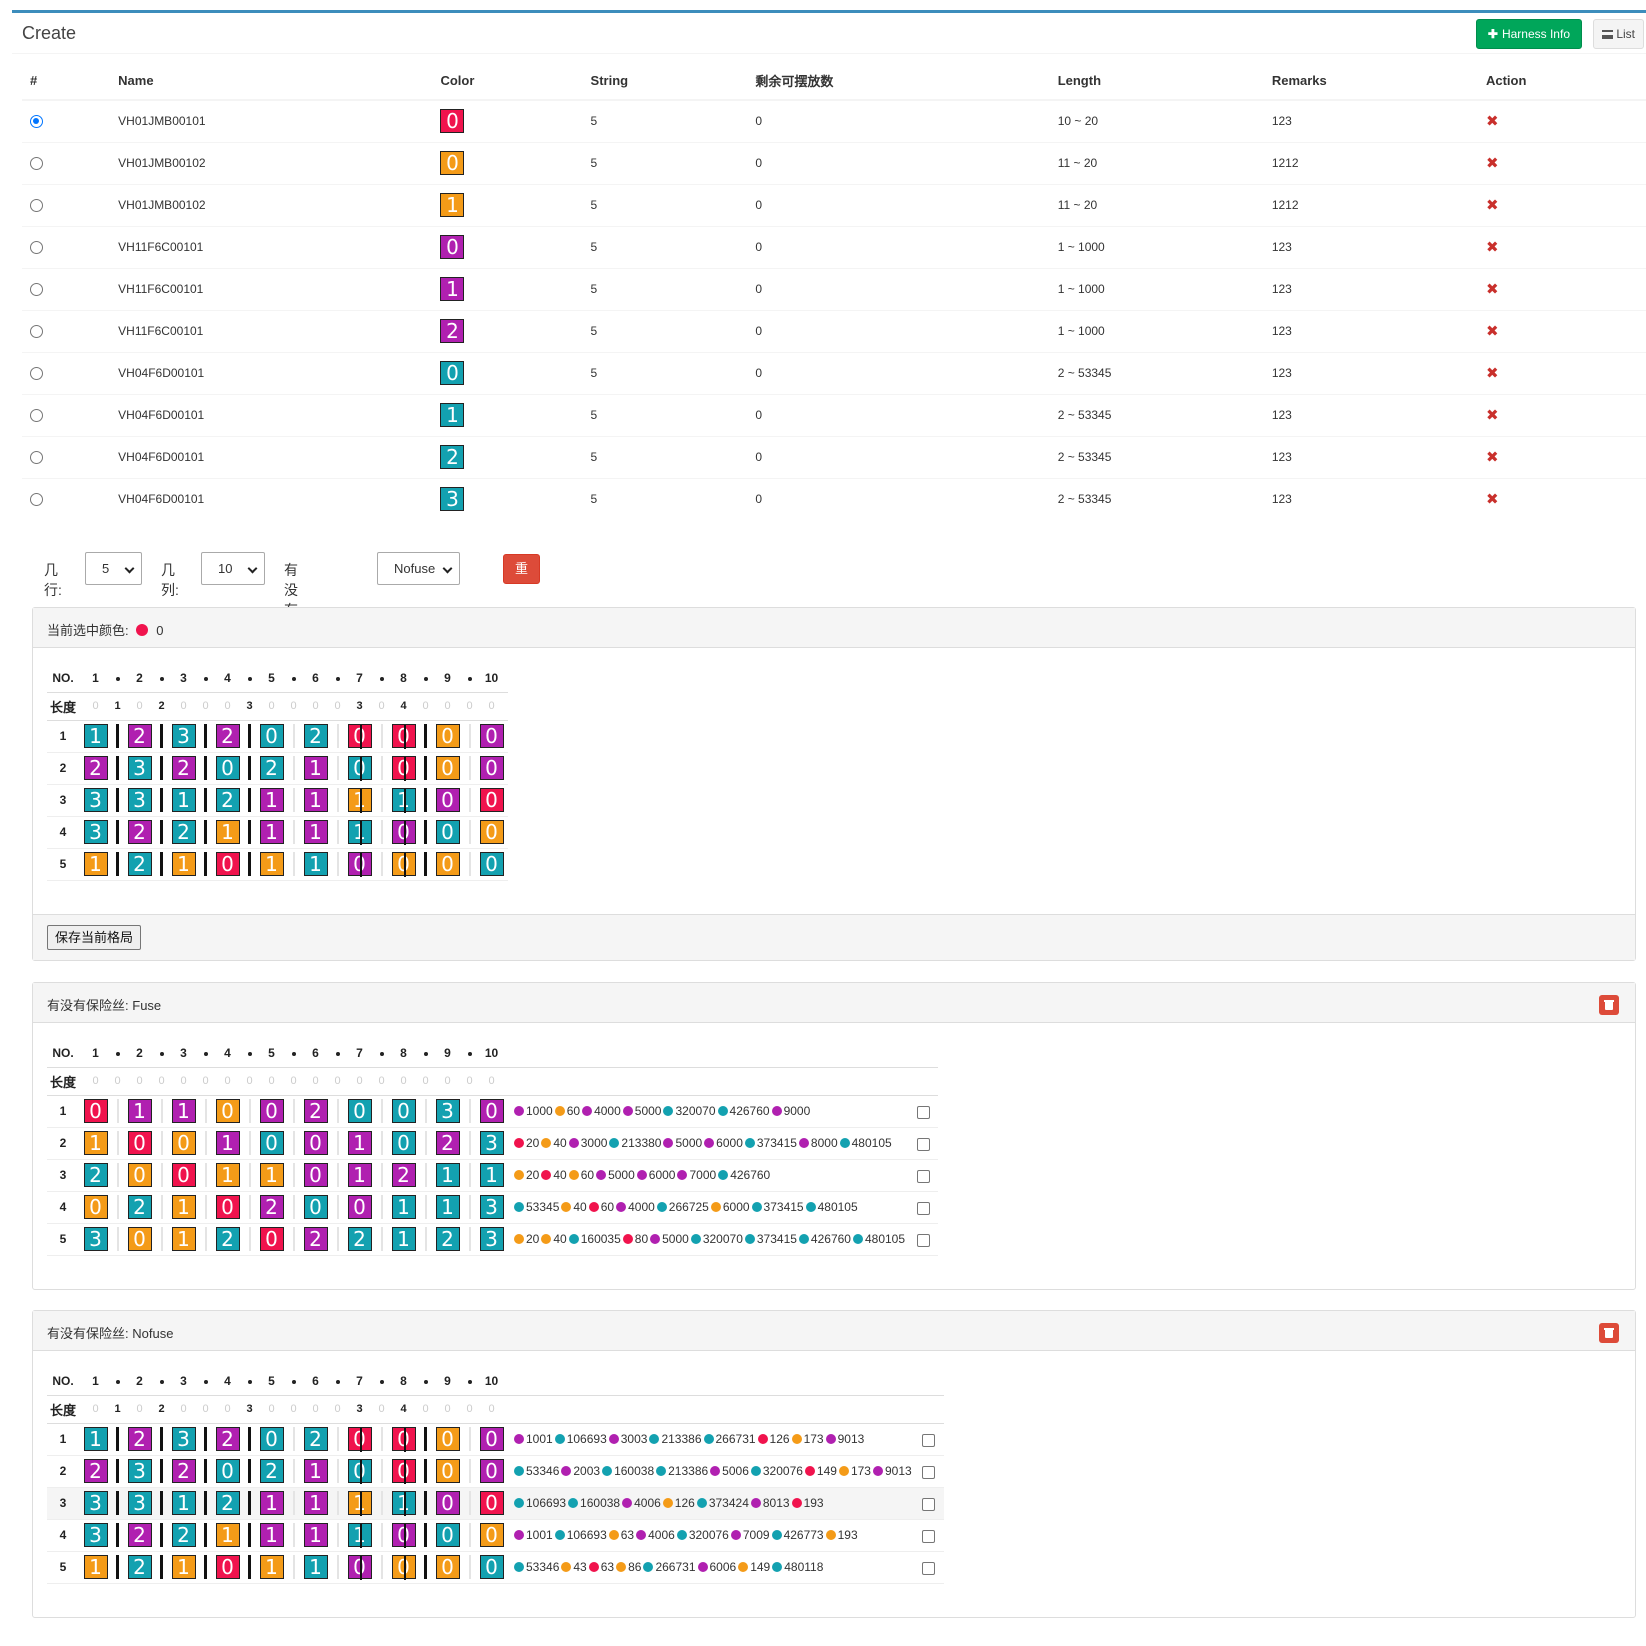 The image size is (1646, 1646). What do you see at coordinates (834, 288) in the screenshot?
I see `table-row: VH11F6C00101 1 5 0 1 ~ 1000 123 ✖` at bounding box center [834, 288].